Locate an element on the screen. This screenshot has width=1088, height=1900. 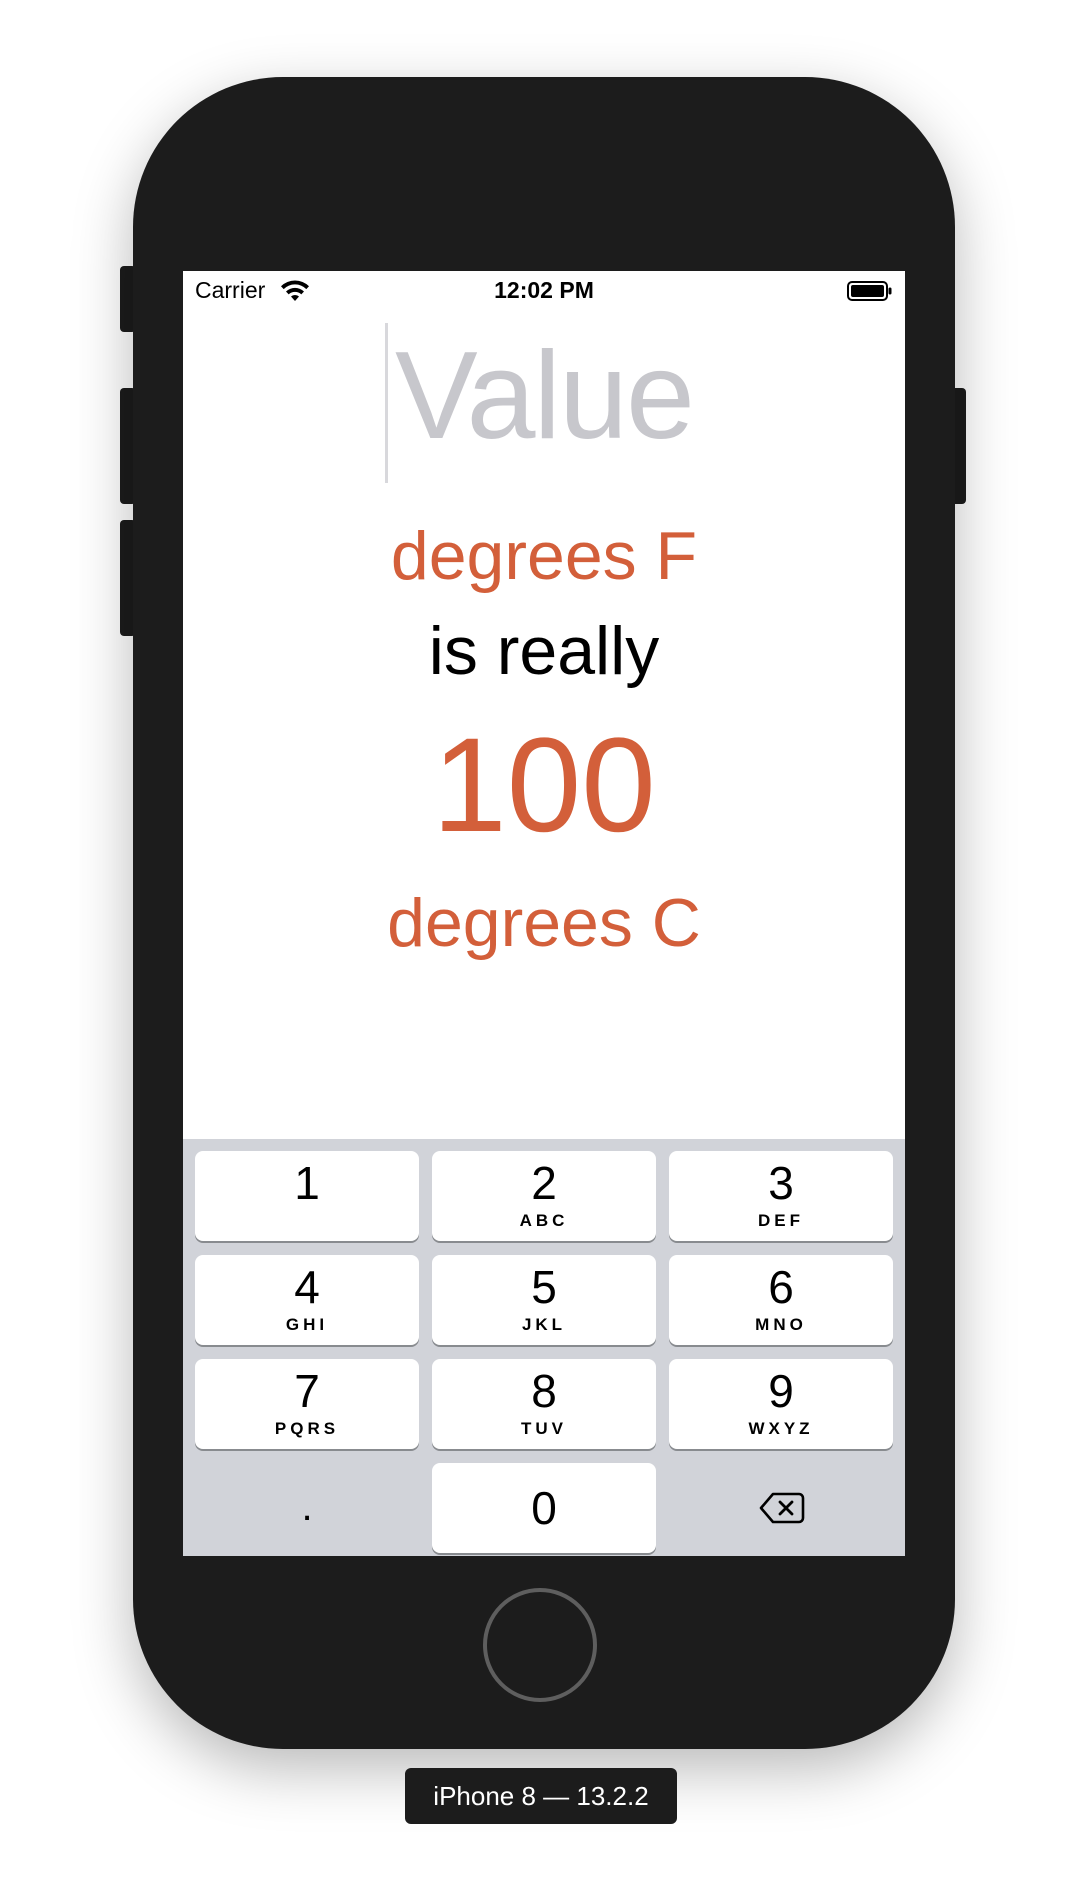
key-0: 0 is located at coordinates (544, 1508).